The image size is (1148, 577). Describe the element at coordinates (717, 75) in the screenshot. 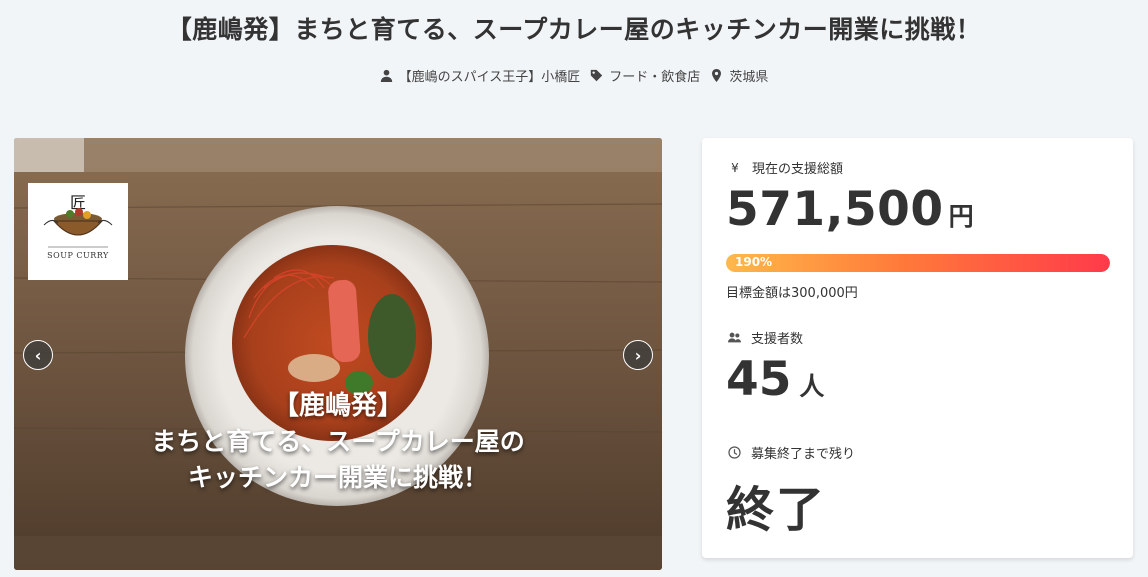

I see `map-pin-icon` at that location.